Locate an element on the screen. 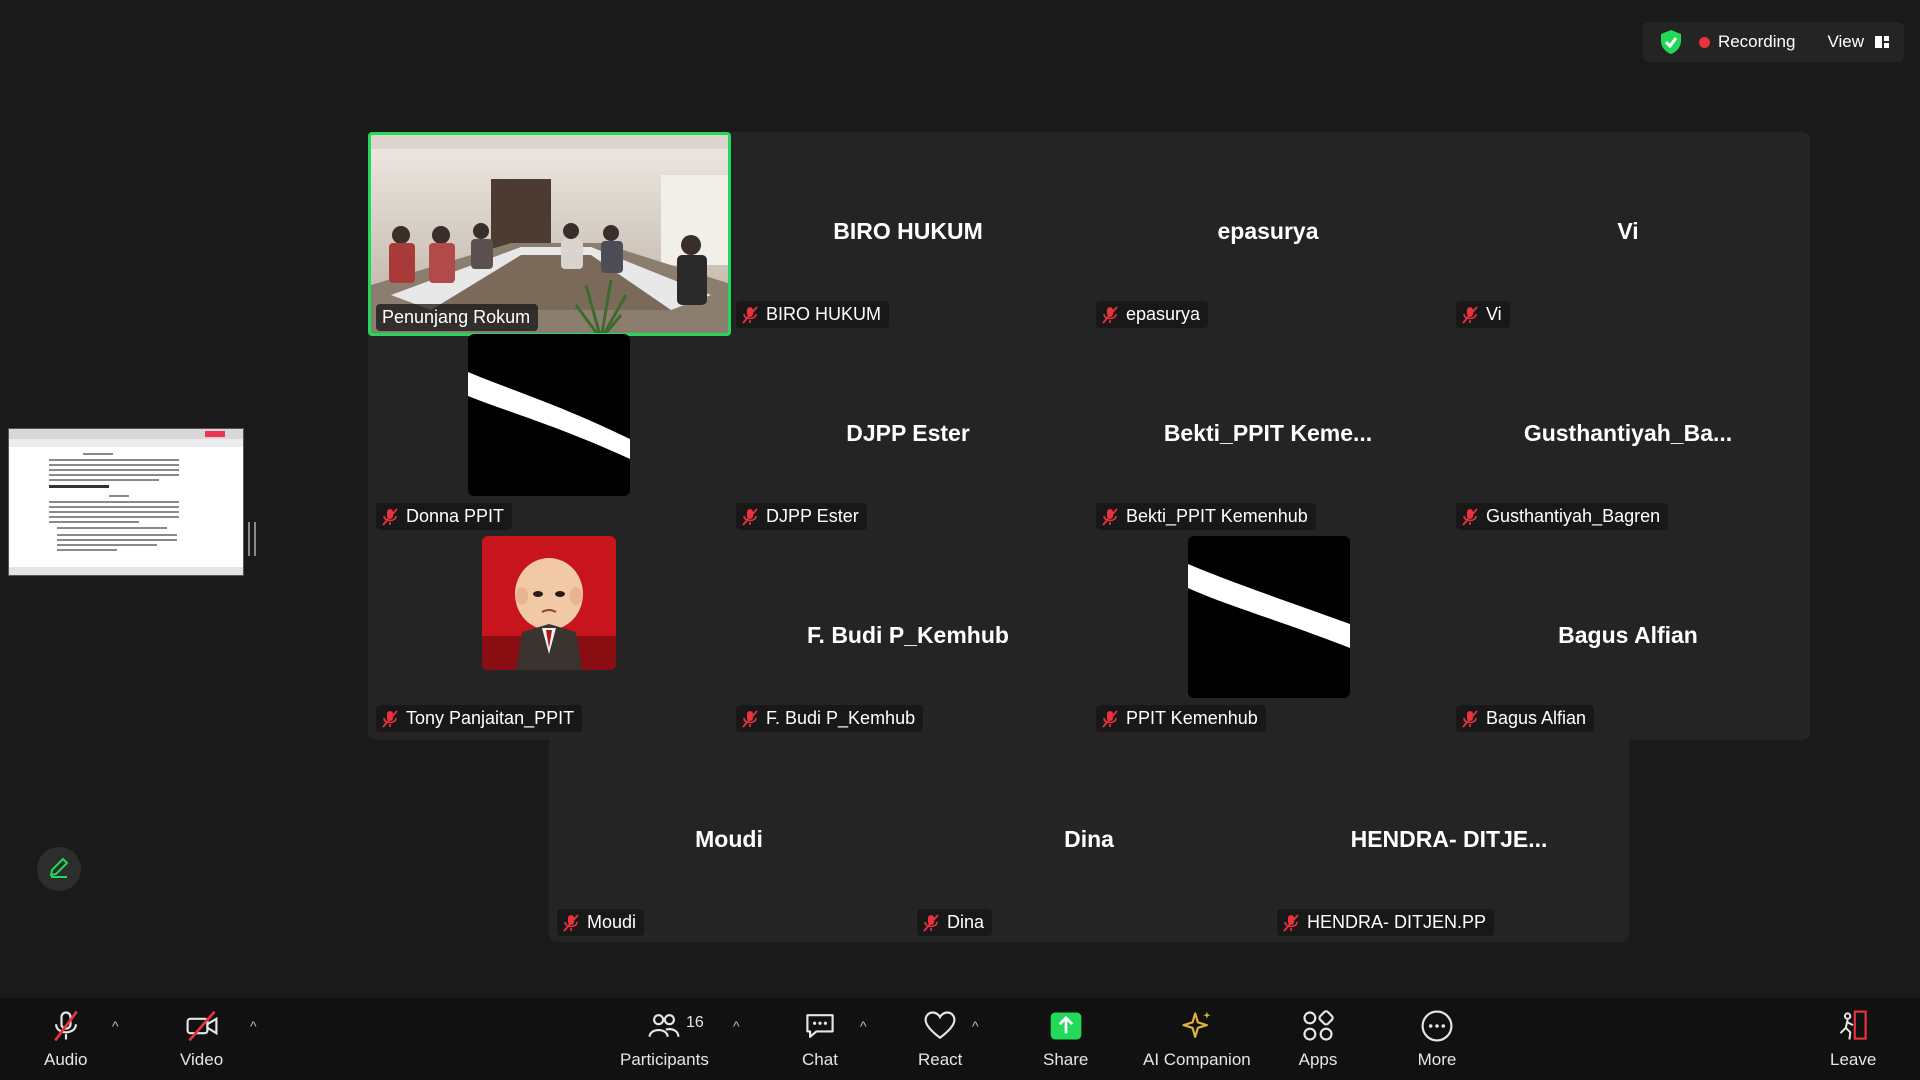  participant-tile: HENDRA- DITJE... HENDRA- DITJEN.PP is located at coordinates (1449, 841).